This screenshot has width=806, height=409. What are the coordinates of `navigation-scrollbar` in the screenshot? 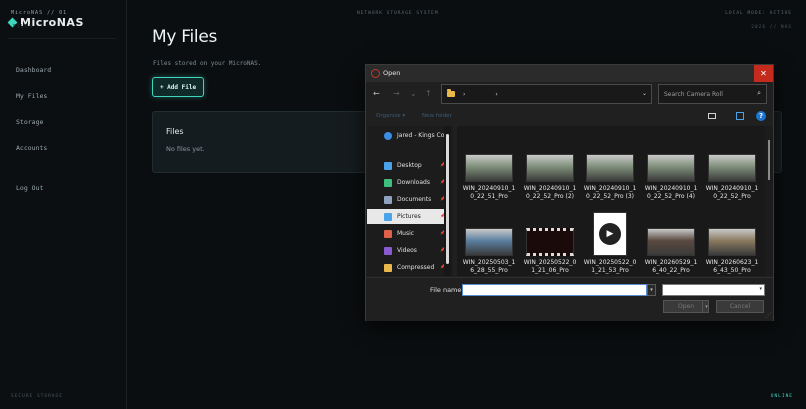 It's located at (447, 201).